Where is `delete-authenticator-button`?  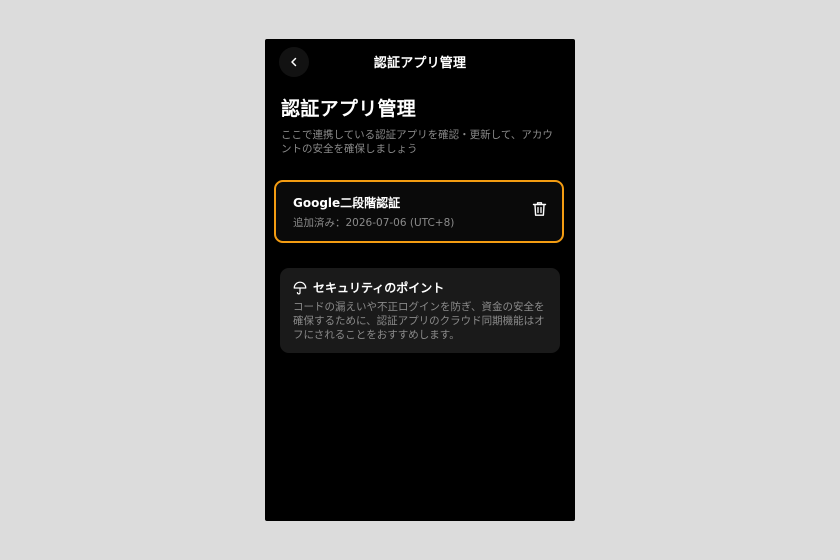
delete-authenticator-button is located at coordinates (539, 211).